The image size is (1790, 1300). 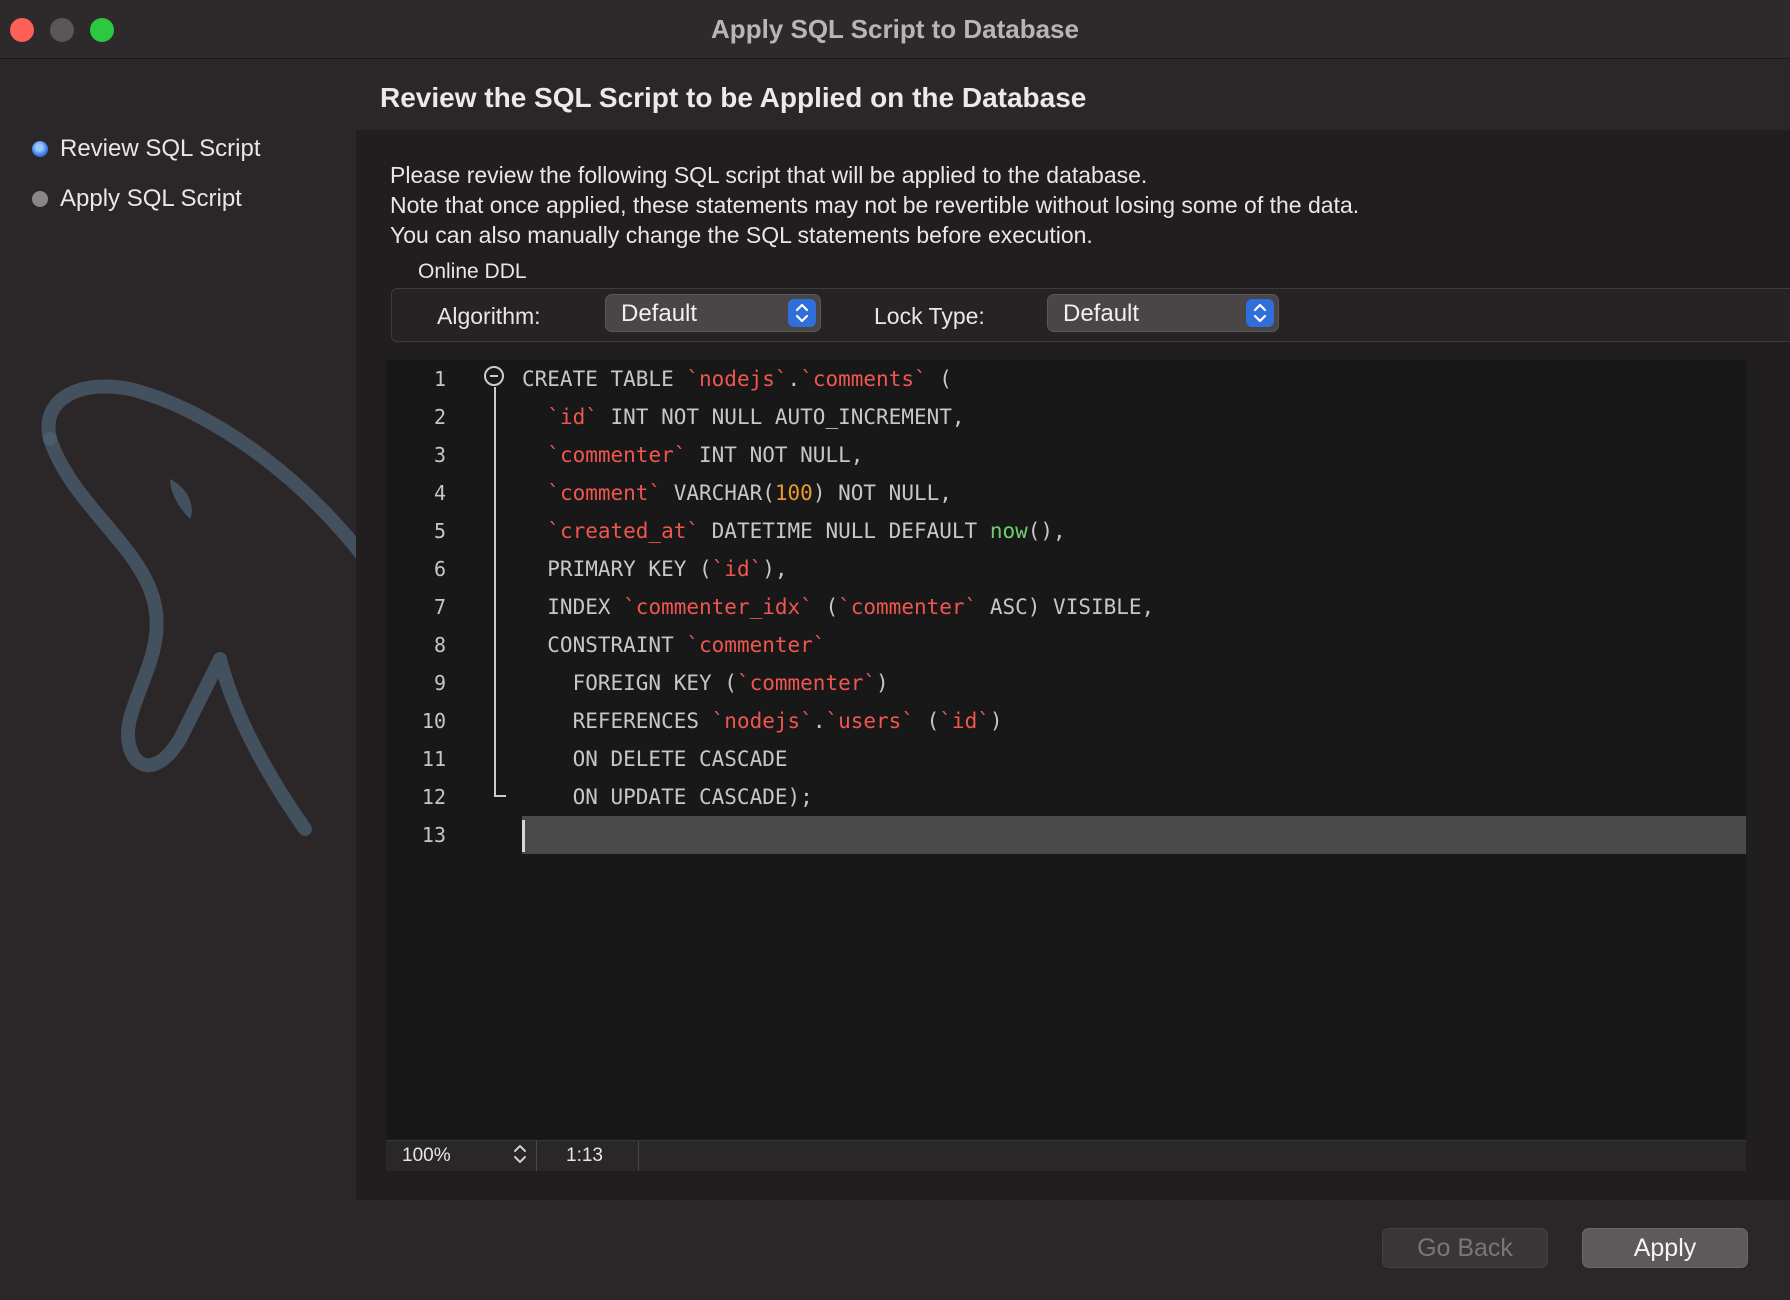 I want to click on line-number: 3, so click(x=439, y=455).